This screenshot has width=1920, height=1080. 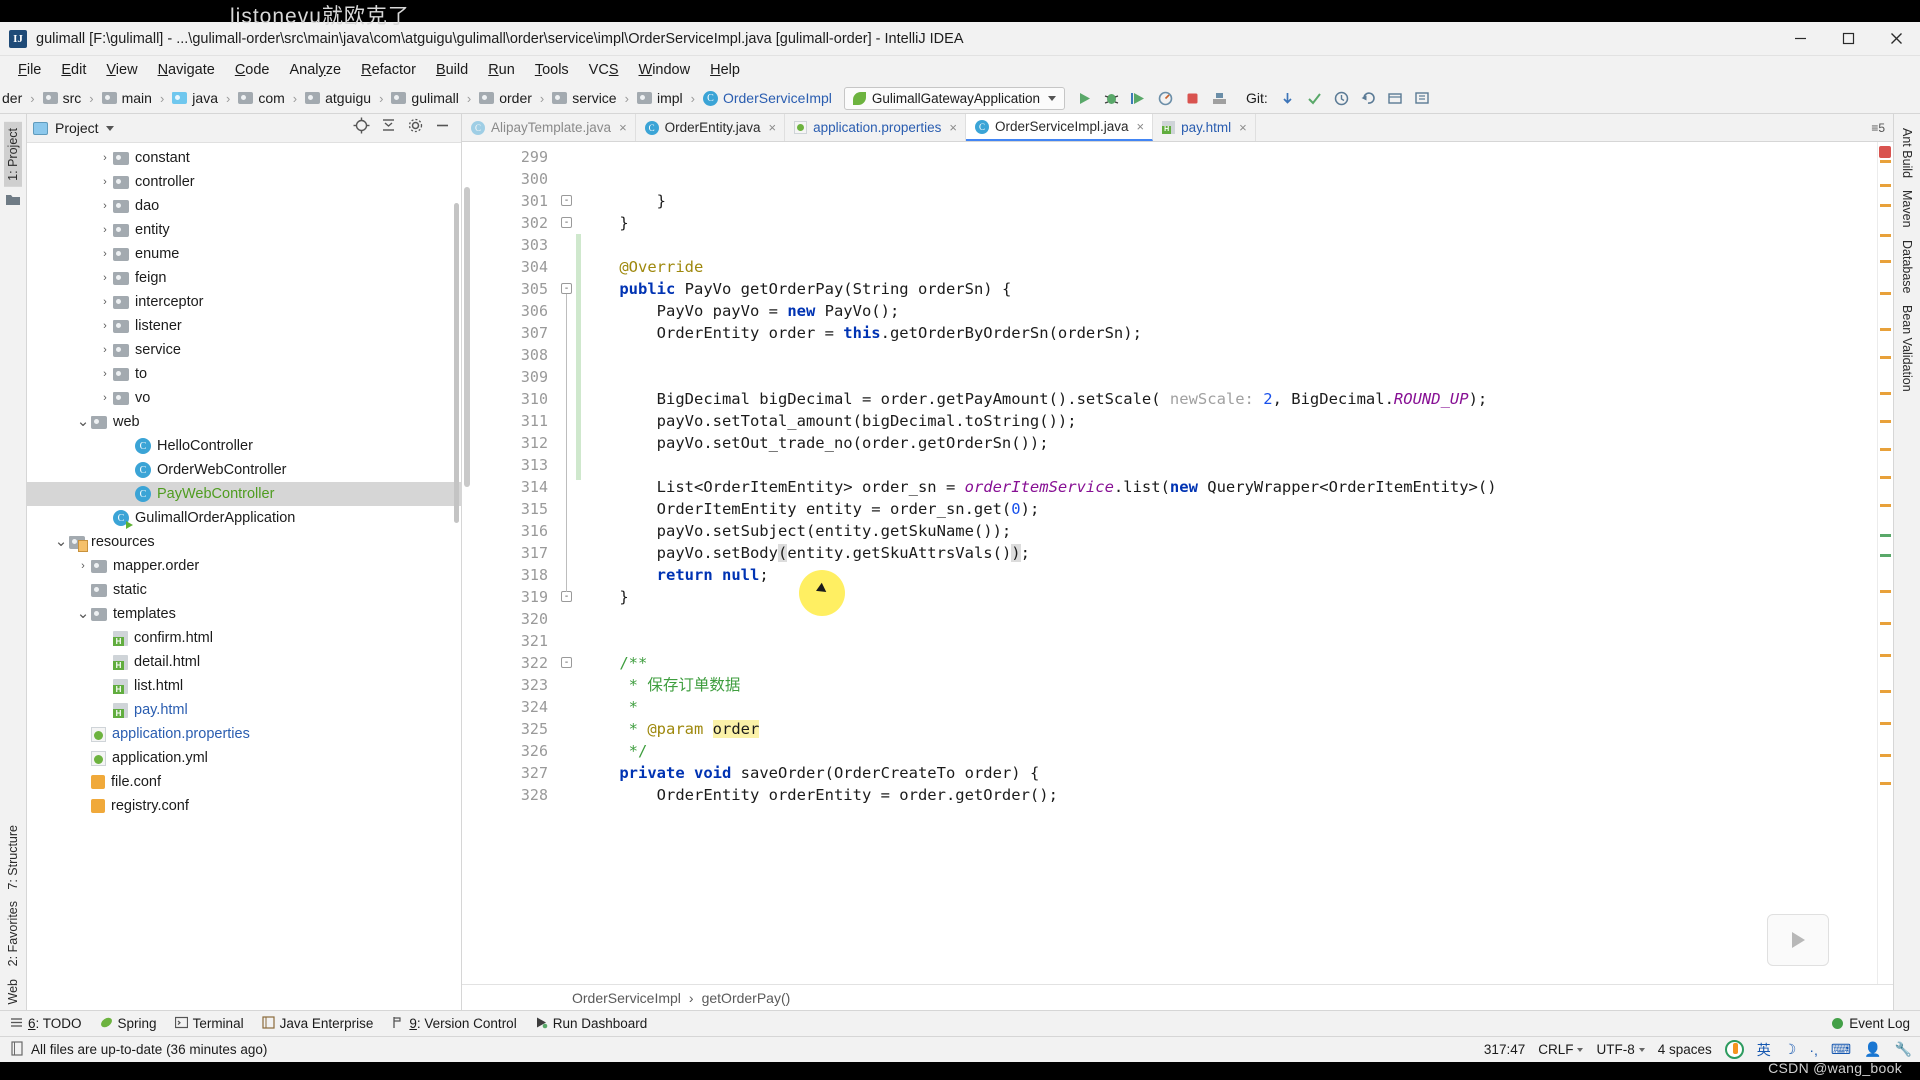 What do you see at coordinates (442, 128) in the screenshot?
I see `hide-icon` at bounding box center [442, 128].